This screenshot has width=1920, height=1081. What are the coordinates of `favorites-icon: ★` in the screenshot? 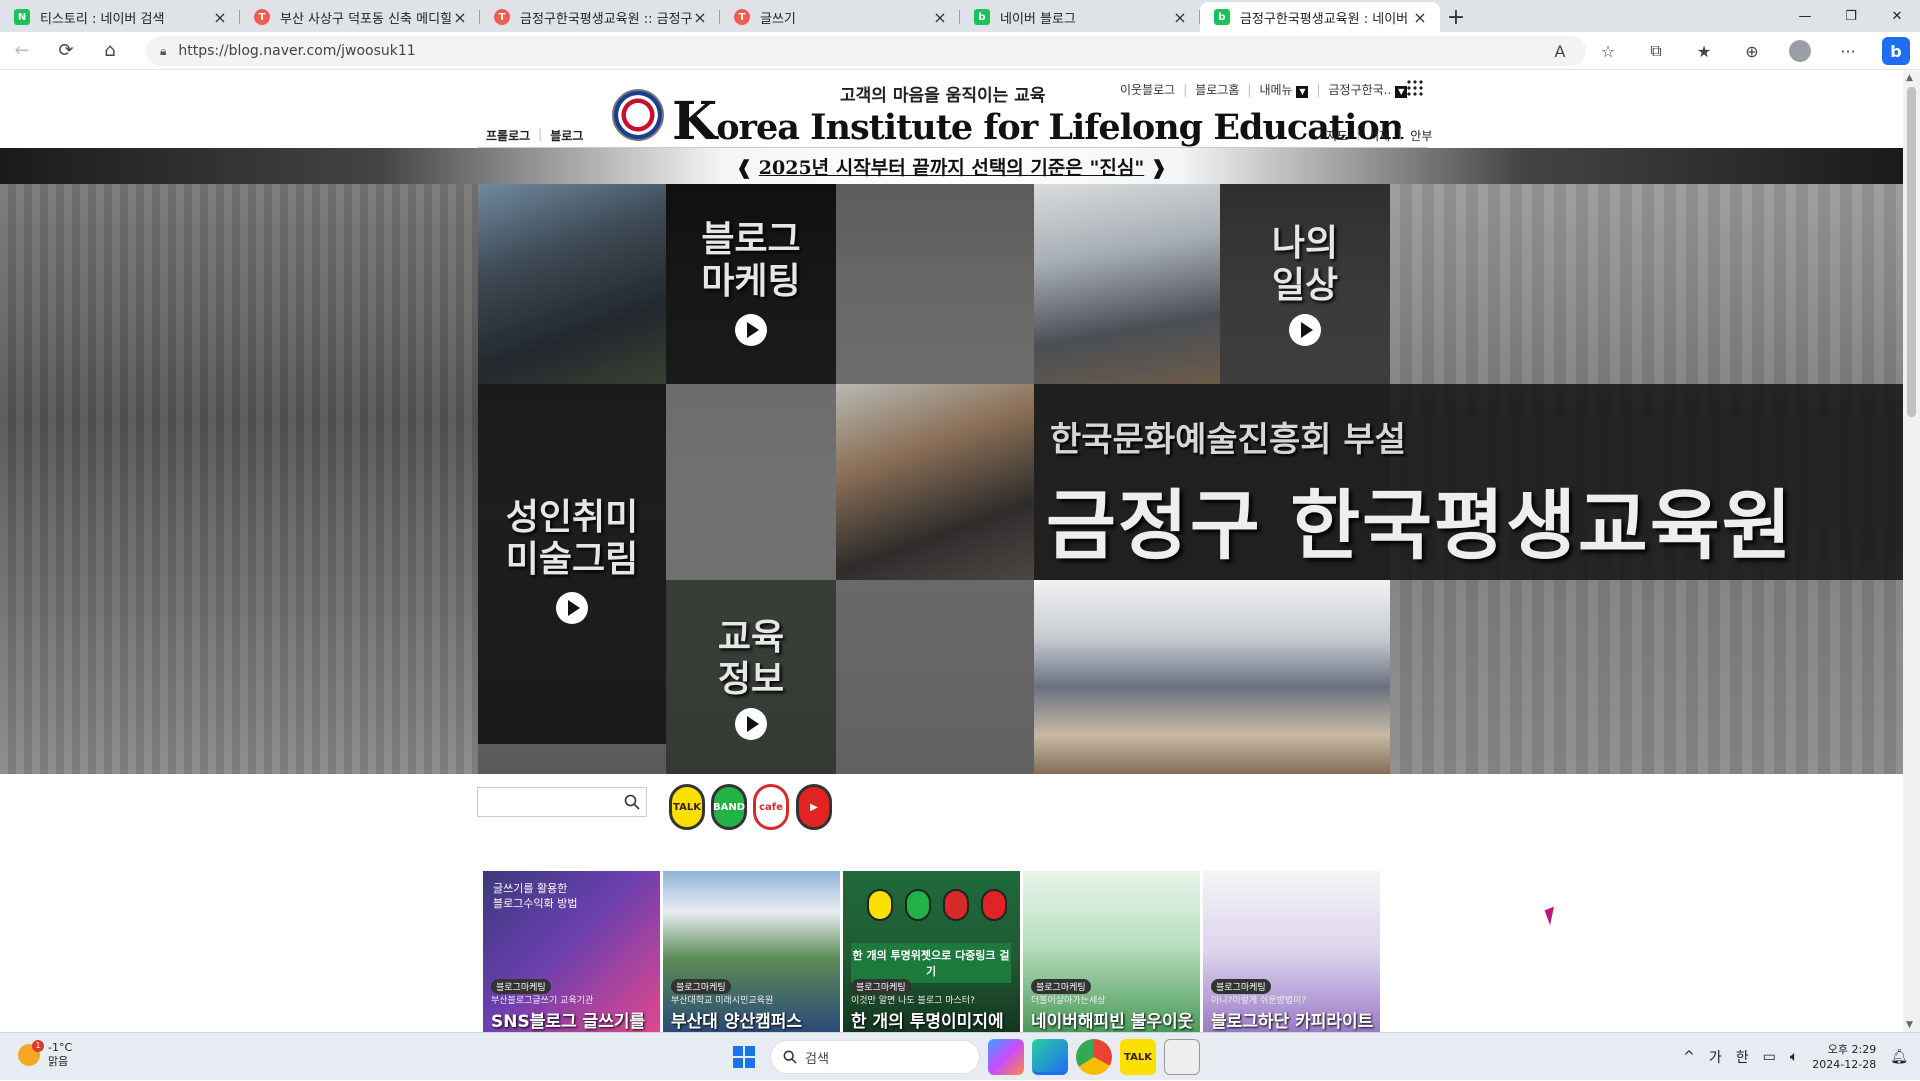 It's located at (1704, 51).